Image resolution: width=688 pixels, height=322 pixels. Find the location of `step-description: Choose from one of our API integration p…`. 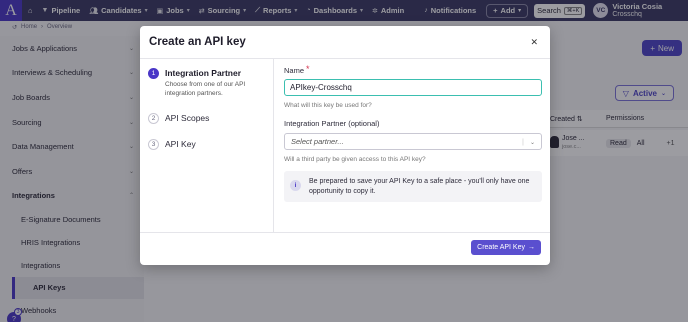

step-description: Choose from one of our API integration p… is located at coordinates (205, 89).